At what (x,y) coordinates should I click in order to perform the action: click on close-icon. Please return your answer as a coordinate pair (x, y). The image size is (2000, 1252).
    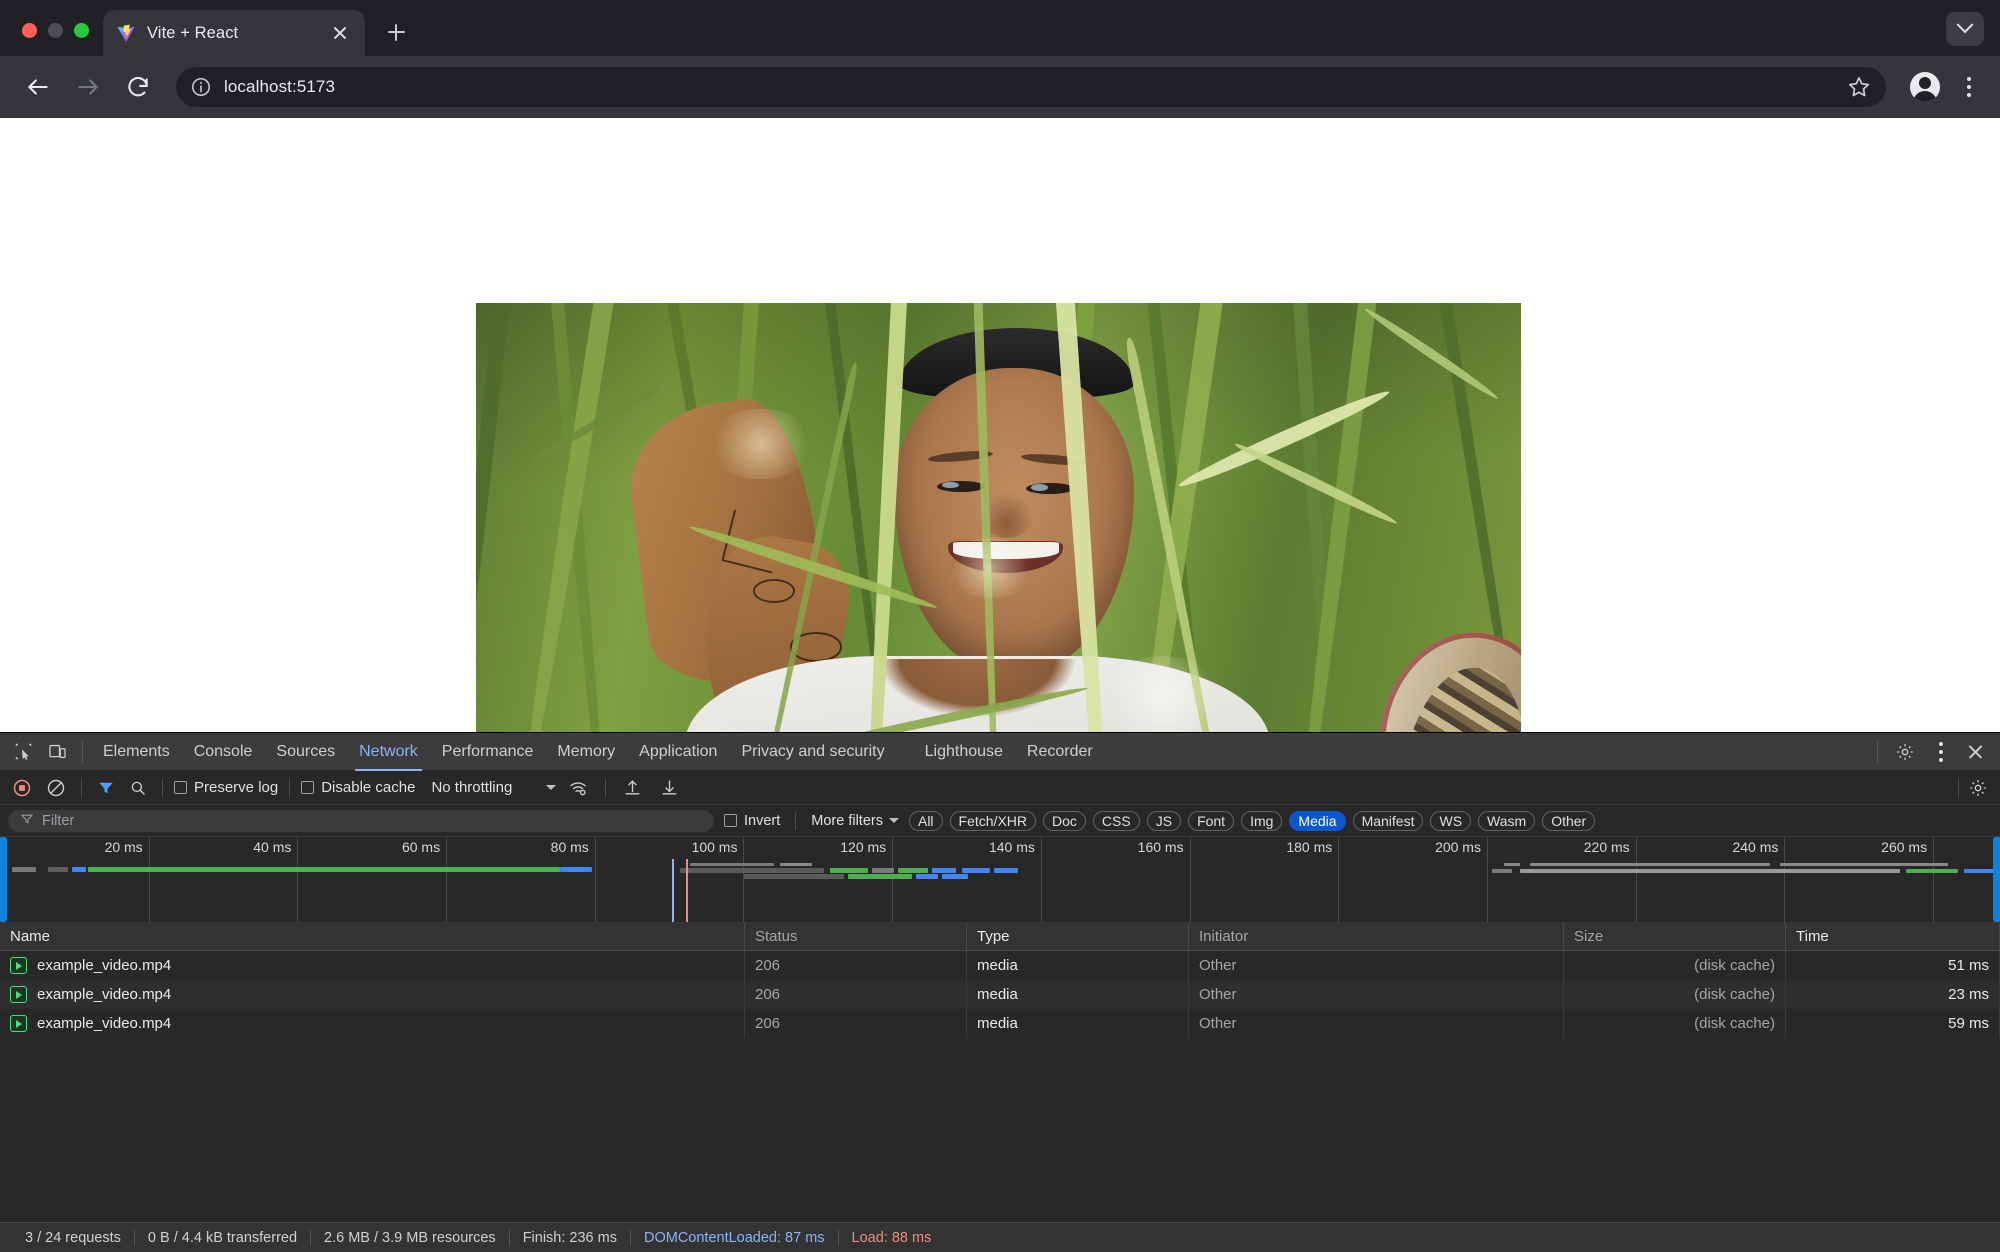
    Looking at the image, I should click on (340, 33).